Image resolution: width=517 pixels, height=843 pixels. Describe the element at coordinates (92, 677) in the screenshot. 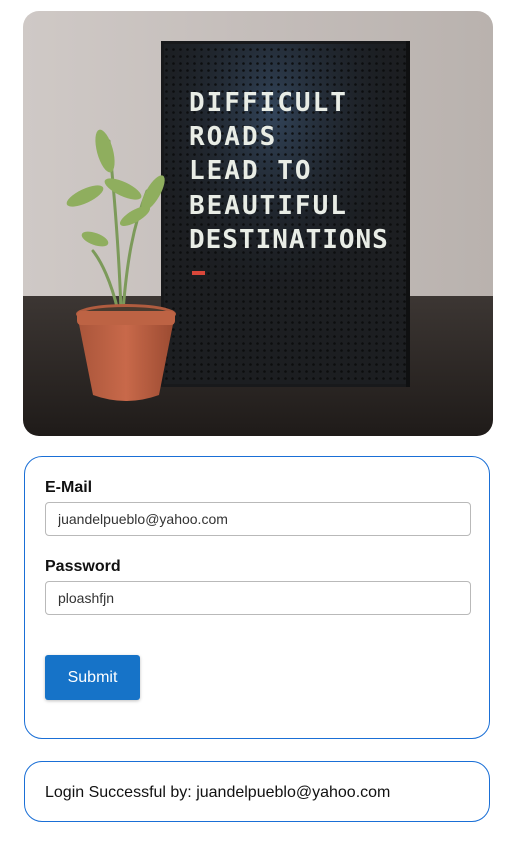

I see `submit-button: Submit` at that location.